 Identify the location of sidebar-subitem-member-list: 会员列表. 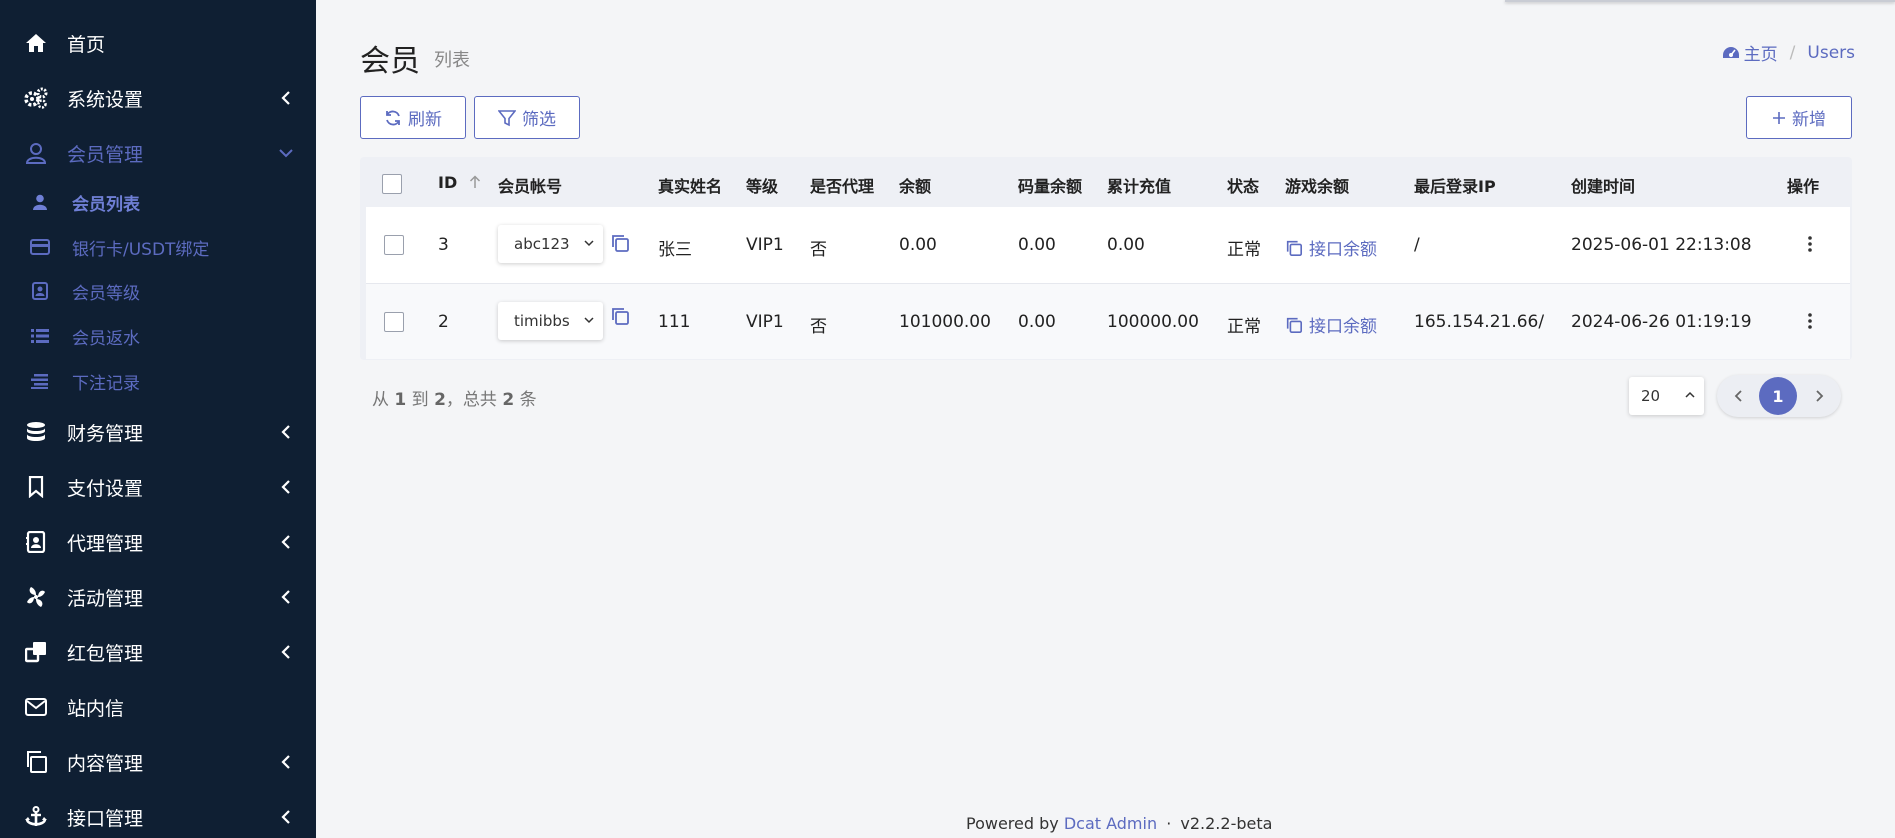
(158, 202).